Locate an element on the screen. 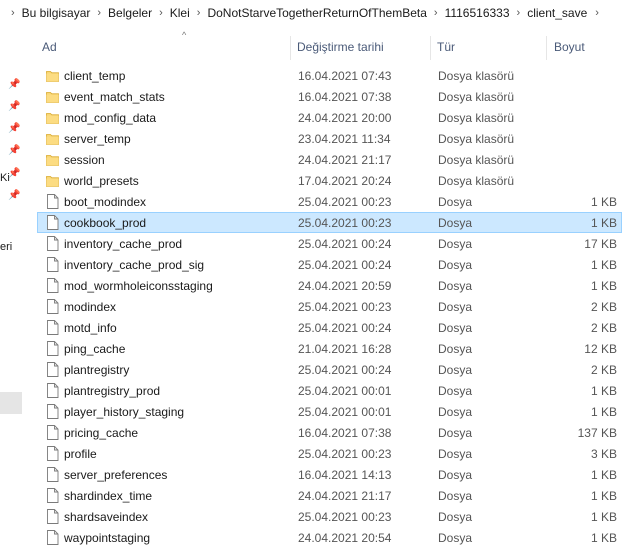 The image size is (640, 550). breadcrumb-item: 1116516333 is located at coordinates (477, 13).